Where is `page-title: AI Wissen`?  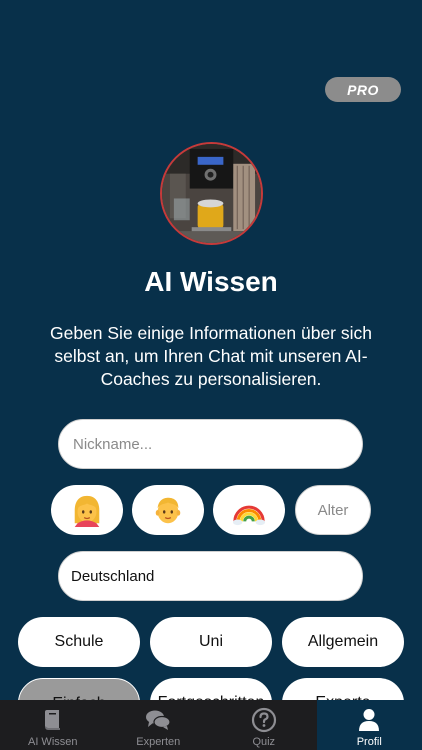
page-title: AI Wissen is located at coordinates (211, 281).